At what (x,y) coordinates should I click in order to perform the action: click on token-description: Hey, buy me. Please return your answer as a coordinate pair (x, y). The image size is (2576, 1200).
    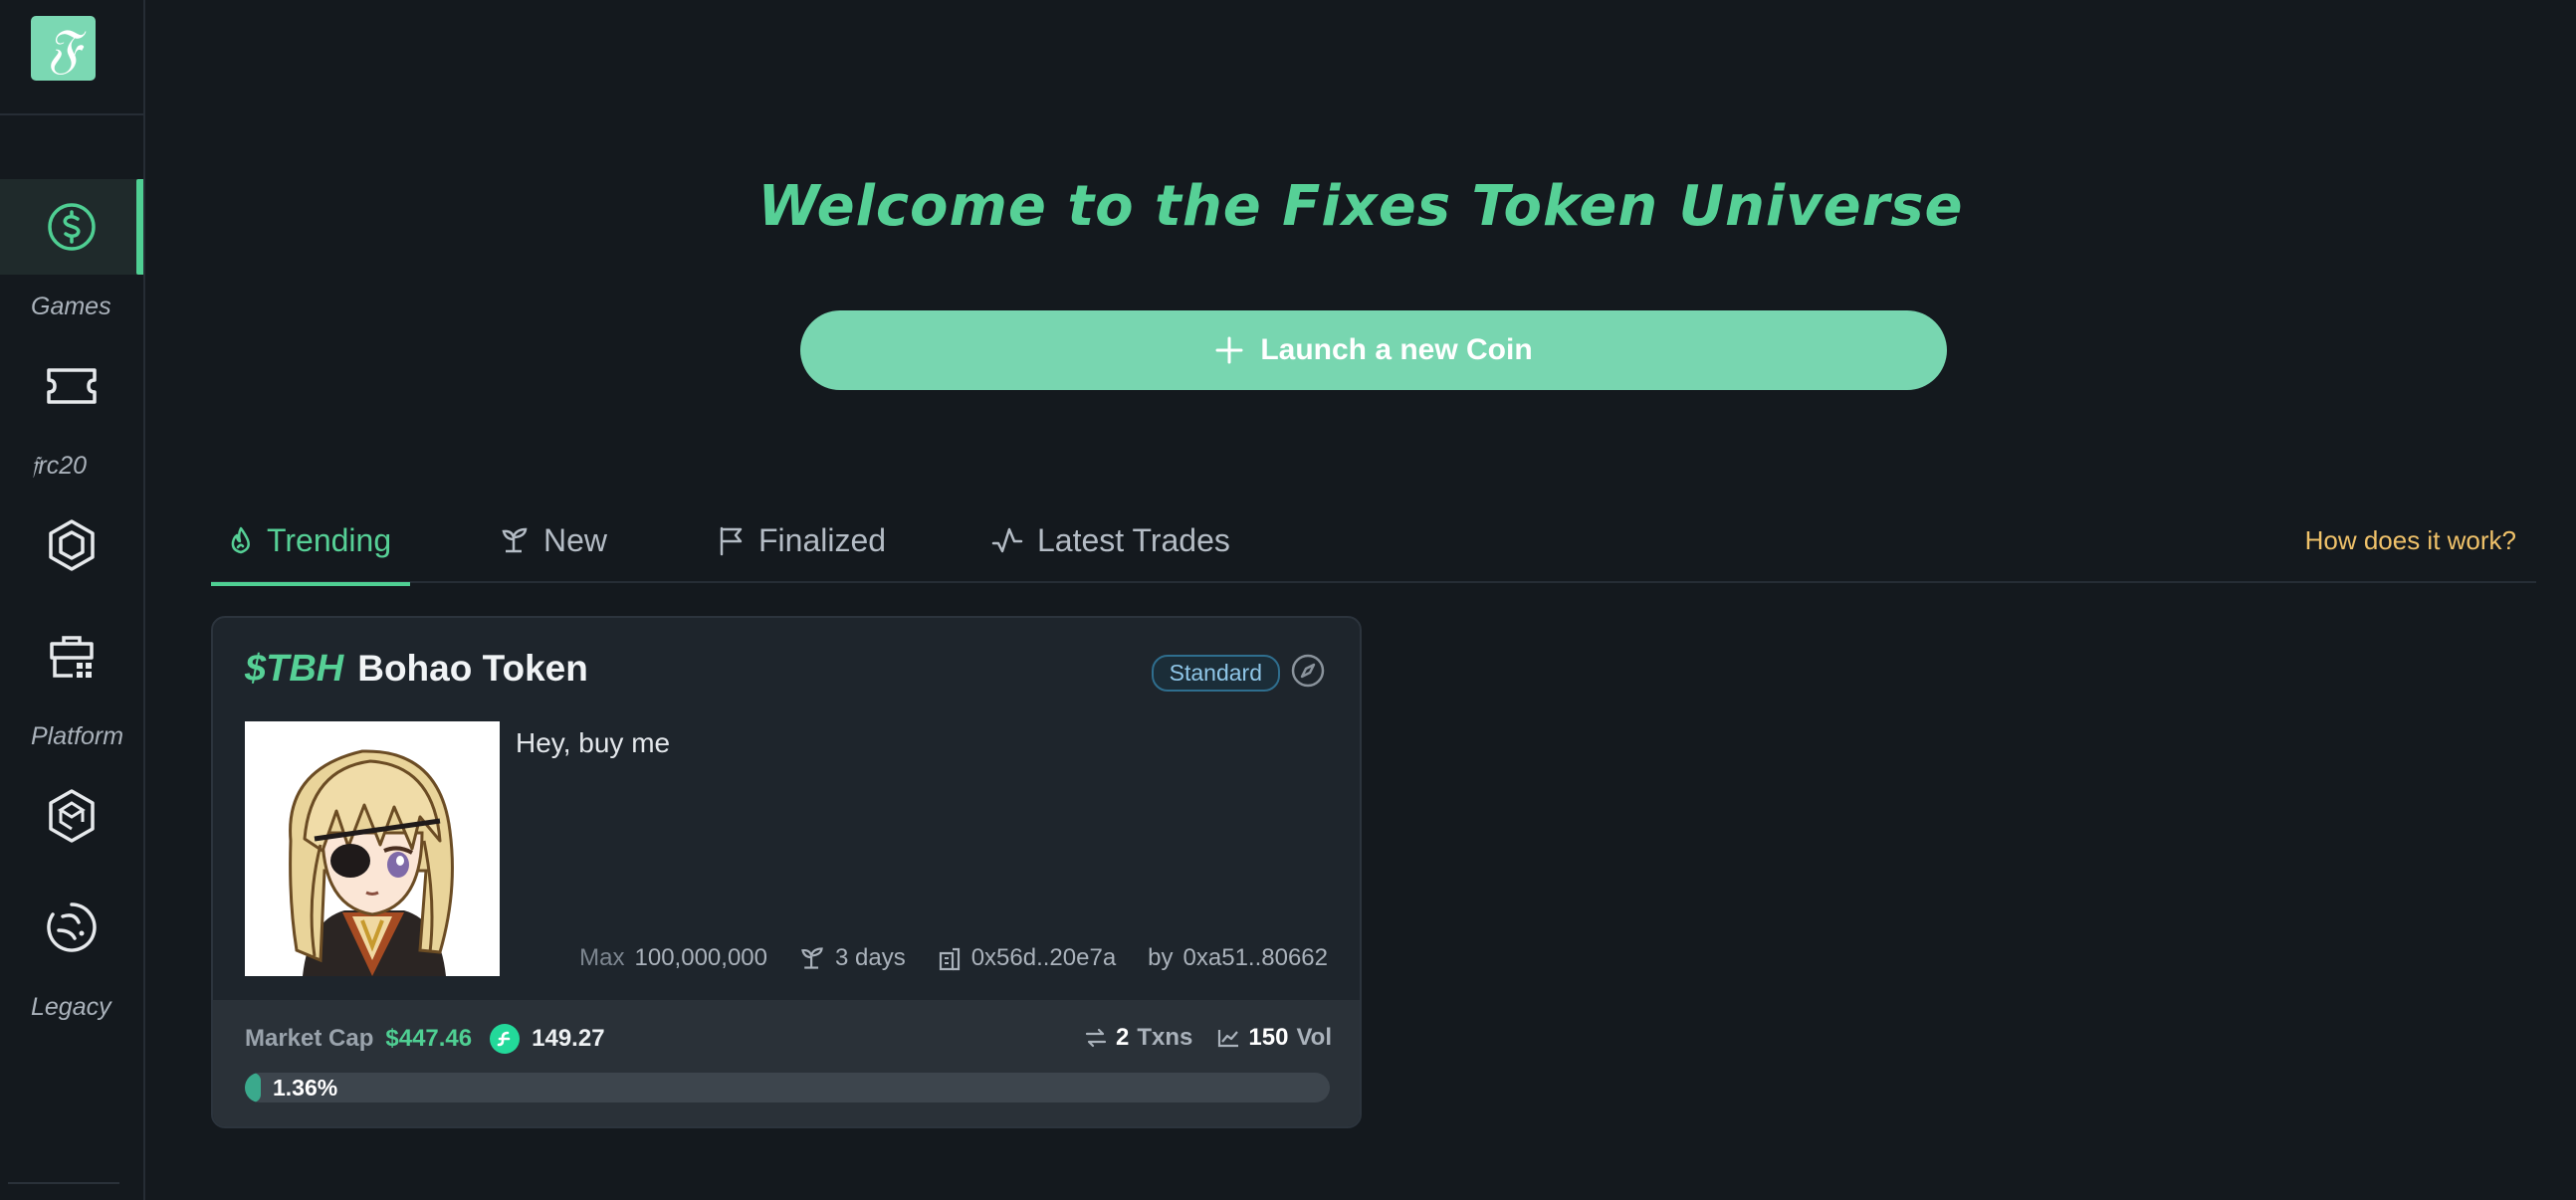
    Looking at the image, I should click on (593, 742).